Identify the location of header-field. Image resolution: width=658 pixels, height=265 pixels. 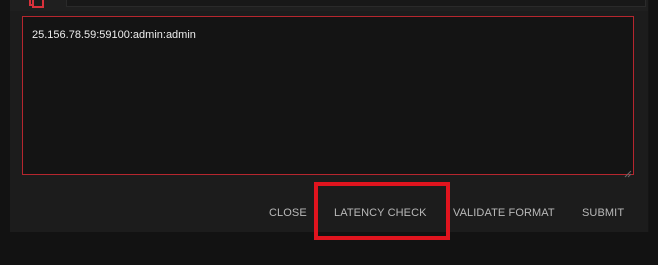
(356, 3).